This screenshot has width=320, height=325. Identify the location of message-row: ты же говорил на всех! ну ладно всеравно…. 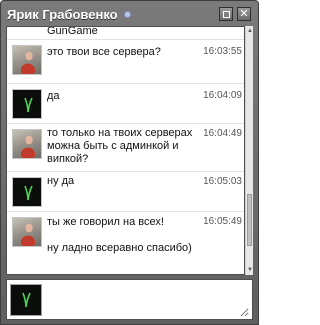
(125, 241).